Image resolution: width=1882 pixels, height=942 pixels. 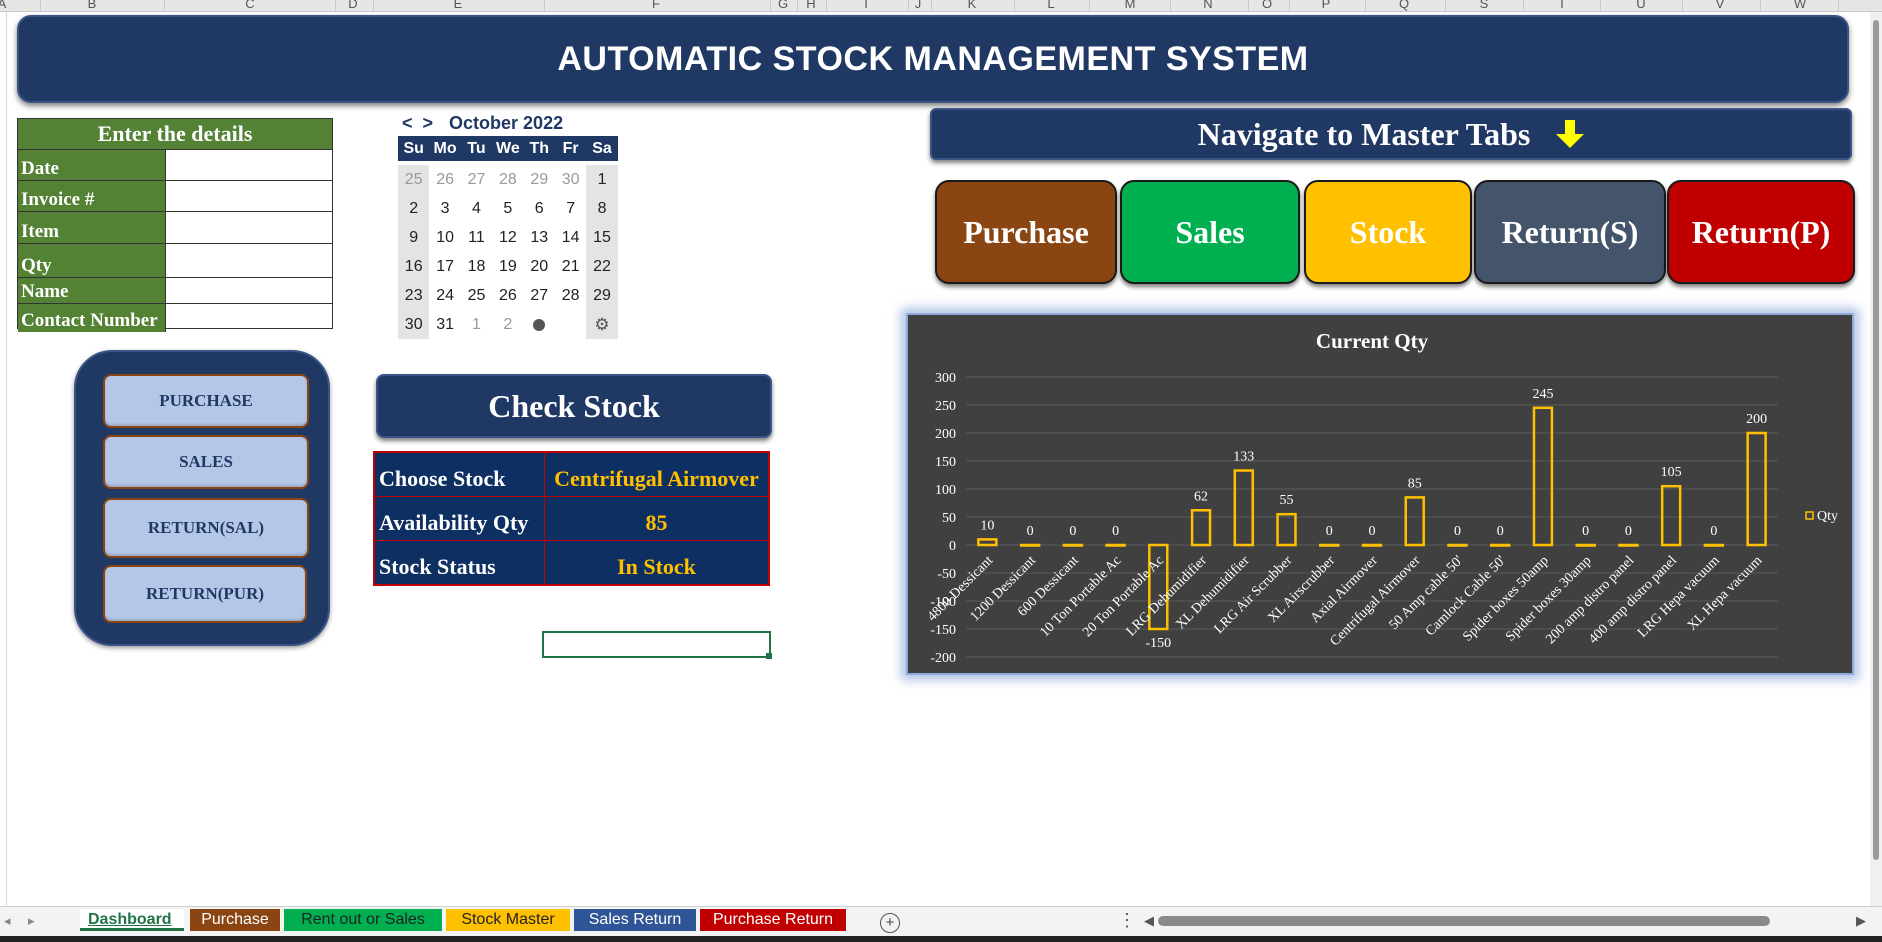 What do you see at coordinates (1267, 5) in the screenshot?
I see `column-letter: O` at bounding box center [1267, 5].